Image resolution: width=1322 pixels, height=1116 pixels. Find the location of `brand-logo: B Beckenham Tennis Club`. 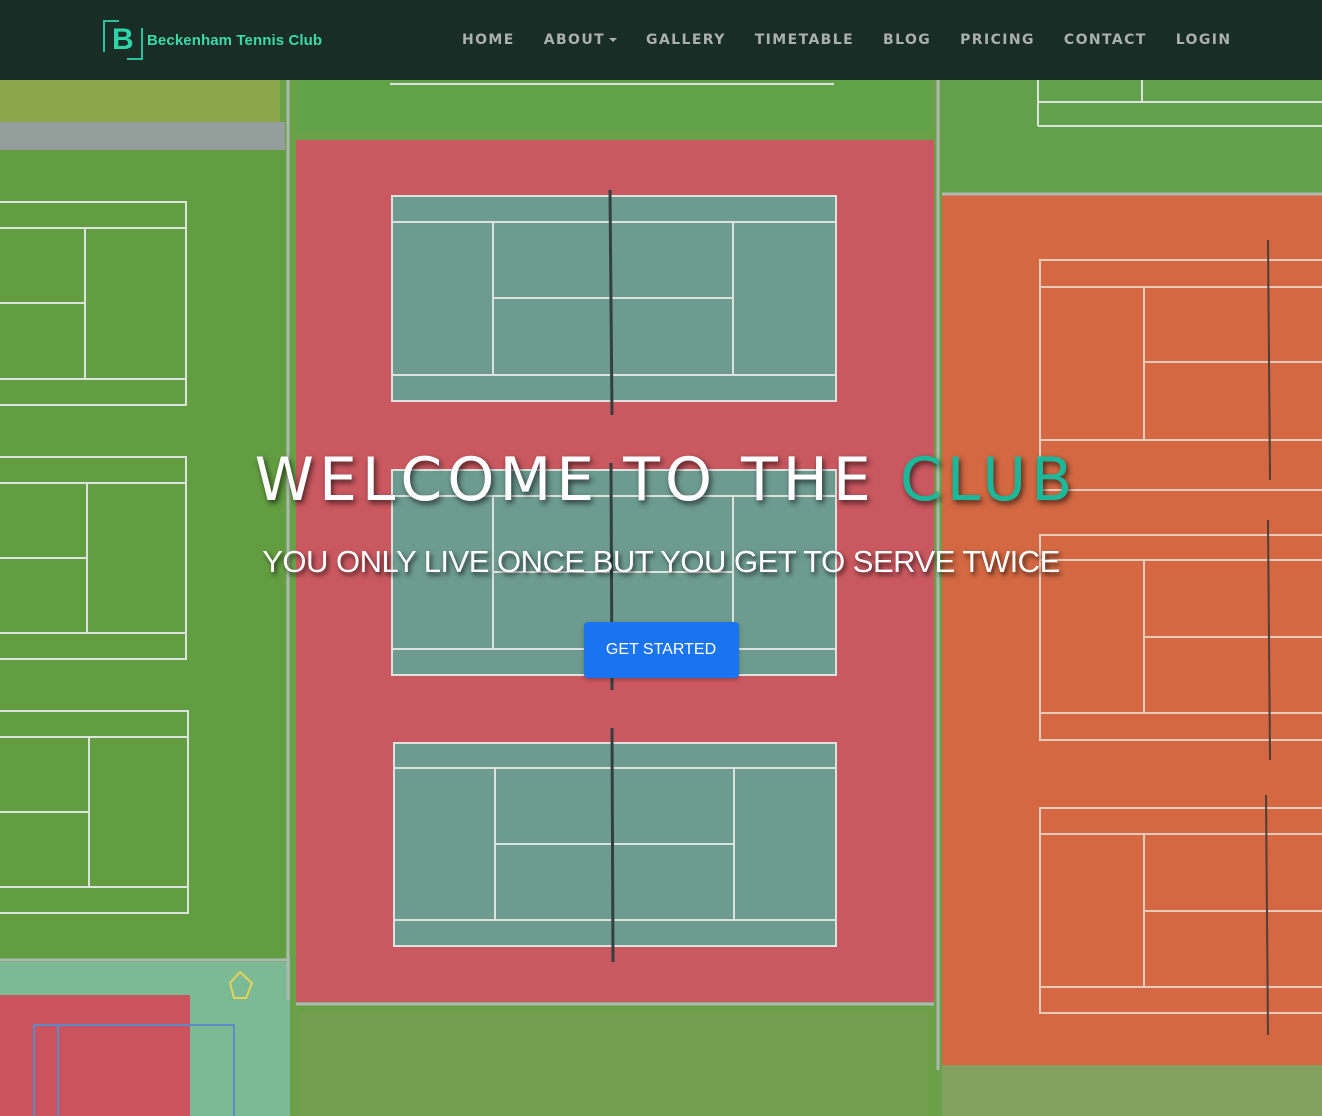

brand-logo: B Beckenham Tennis Club is located at coordinates (212, 40).